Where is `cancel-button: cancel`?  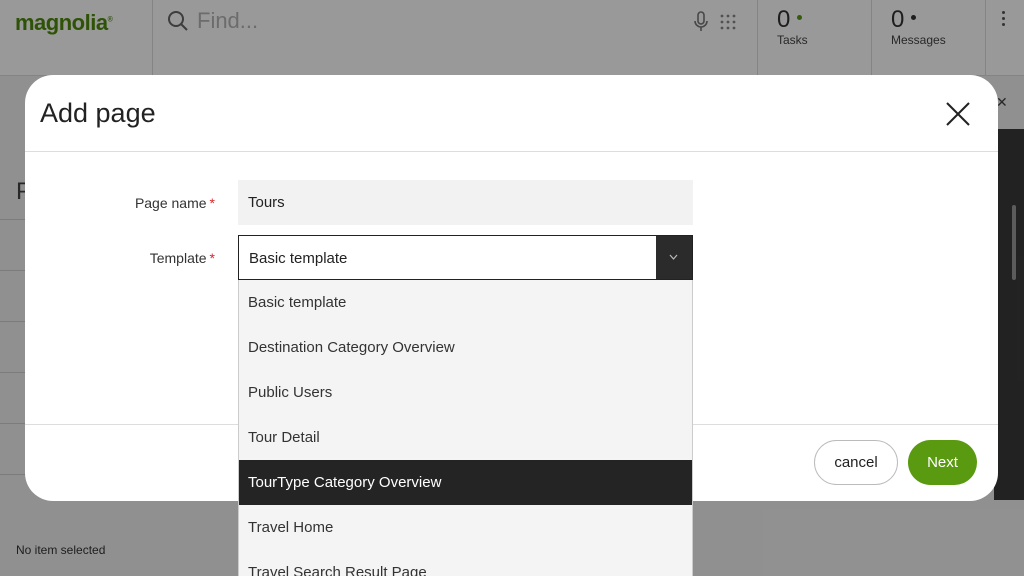
cancel-button: cancel is located at coordinates (856, 462).